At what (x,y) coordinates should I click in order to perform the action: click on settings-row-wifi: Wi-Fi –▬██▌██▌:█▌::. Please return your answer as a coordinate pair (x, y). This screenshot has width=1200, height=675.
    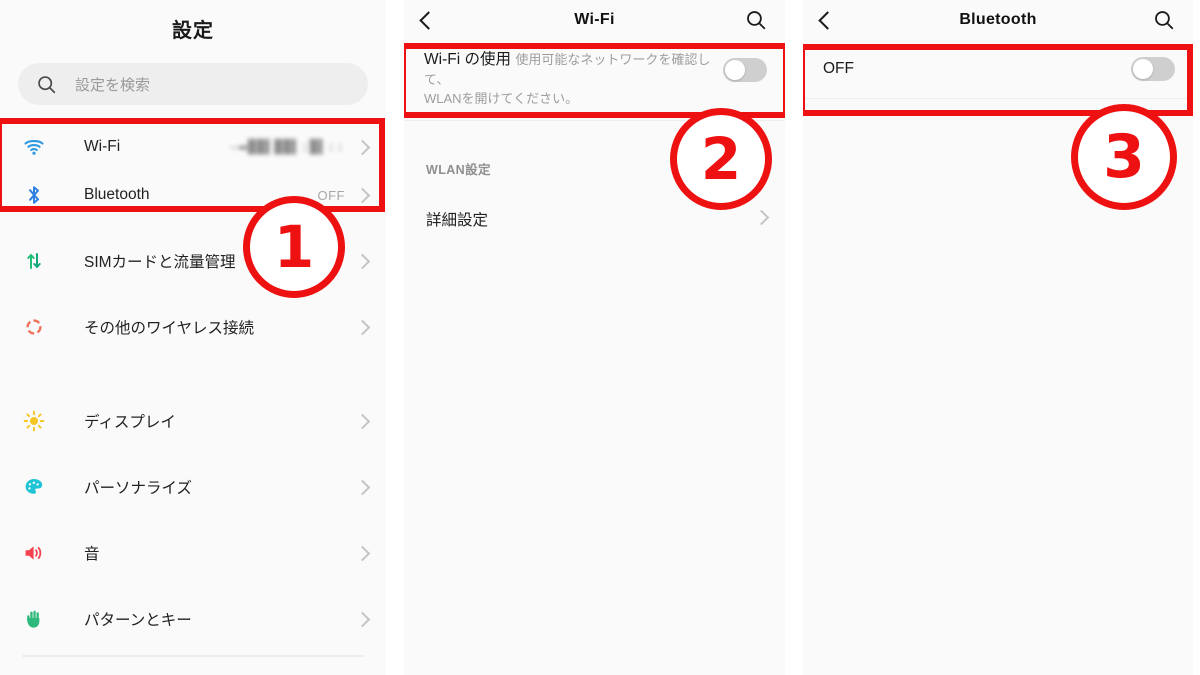
    Looking at the image, I should click on (193, 147).